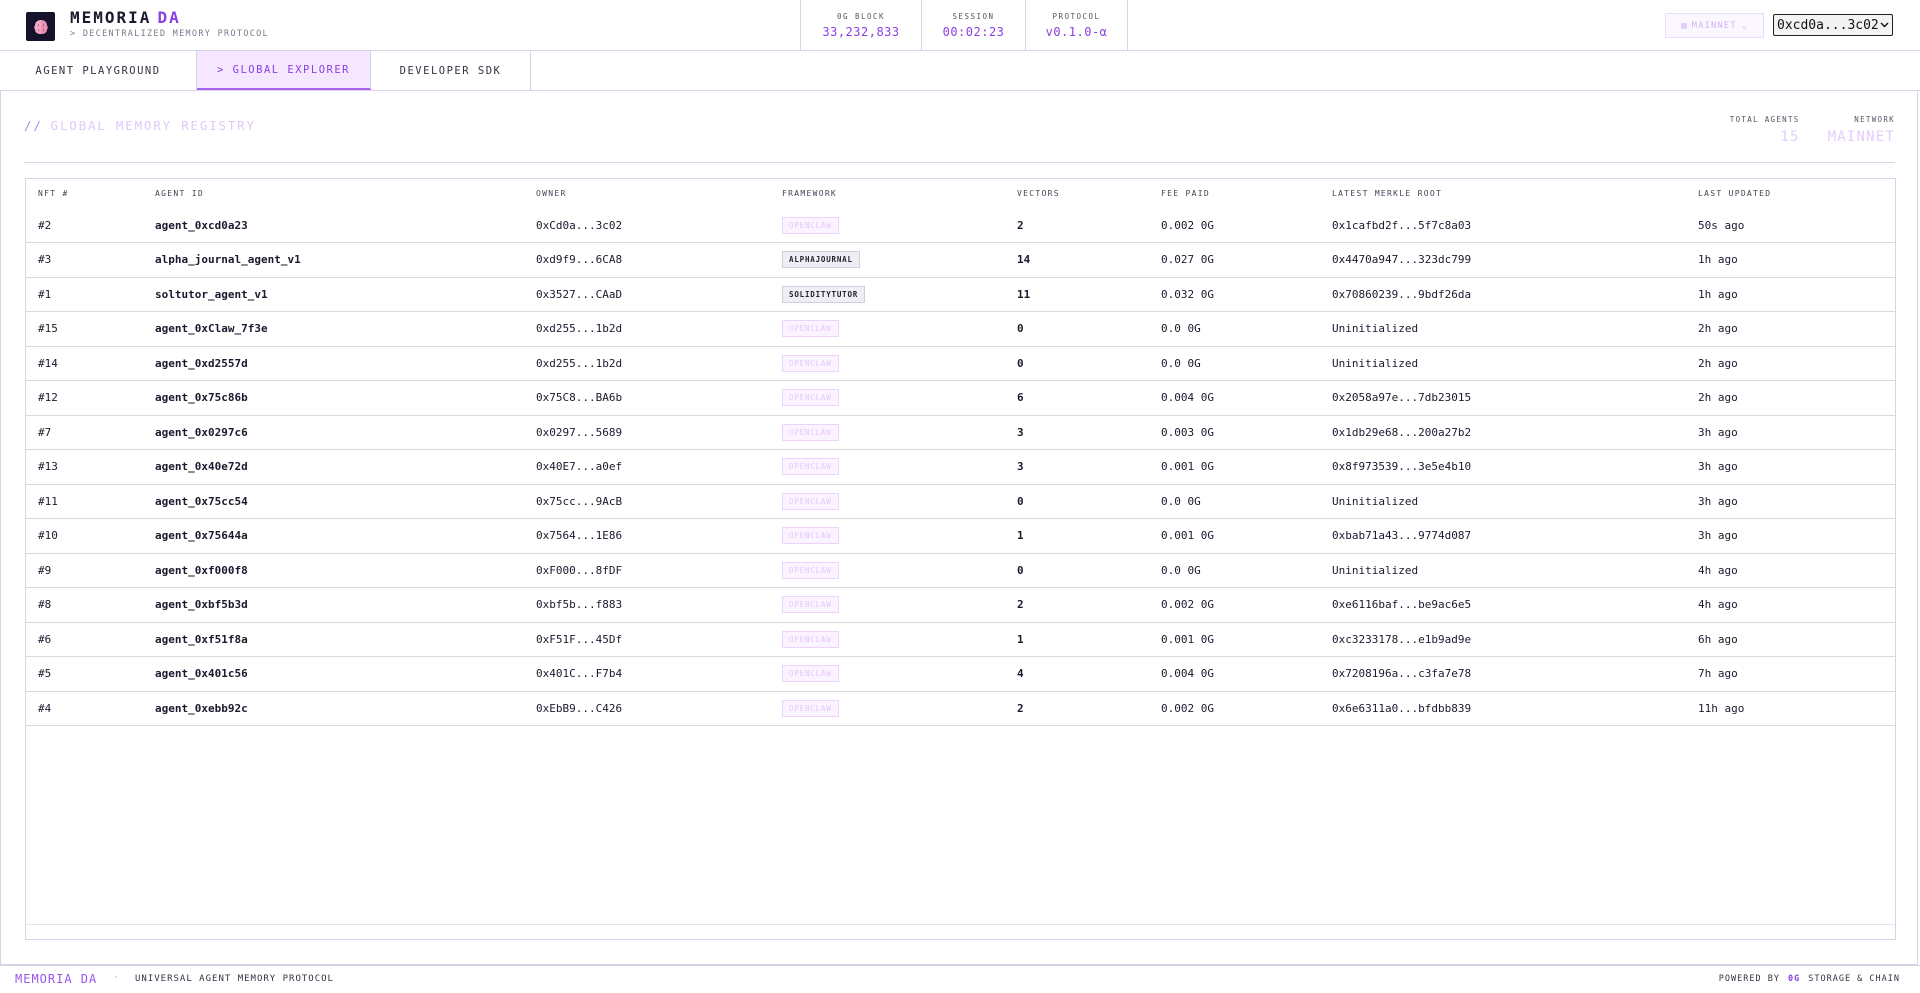 The width and height of the screenshot is (1920, 993). I want to click on agent-id-cell: soltutor_agent_v1, so click(333, 294).